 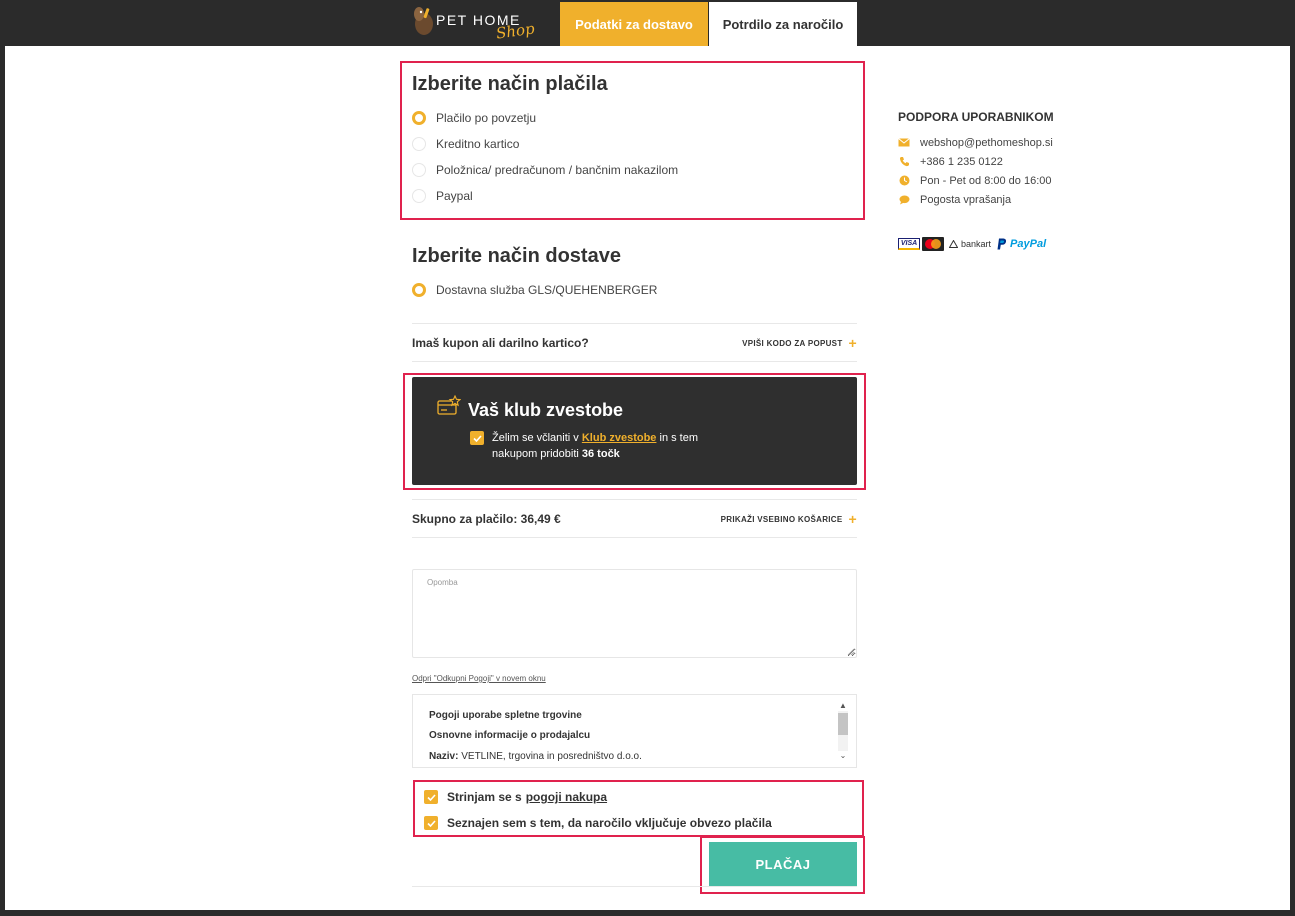 What do you see at coordinates (904, 162) in the screenshot?
I see `phone-icon` at bounding box center [904, 162].